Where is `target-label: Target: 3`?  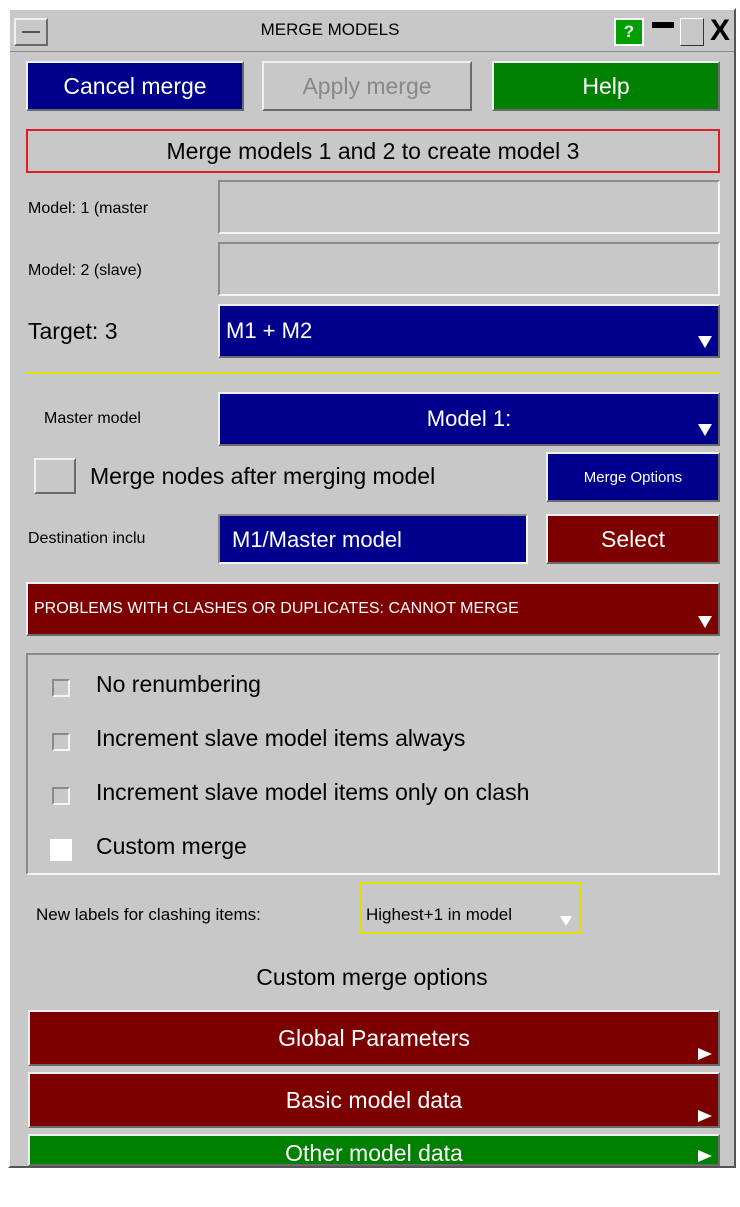 target-label: Target: 3 is located at coordinates (73, 331).